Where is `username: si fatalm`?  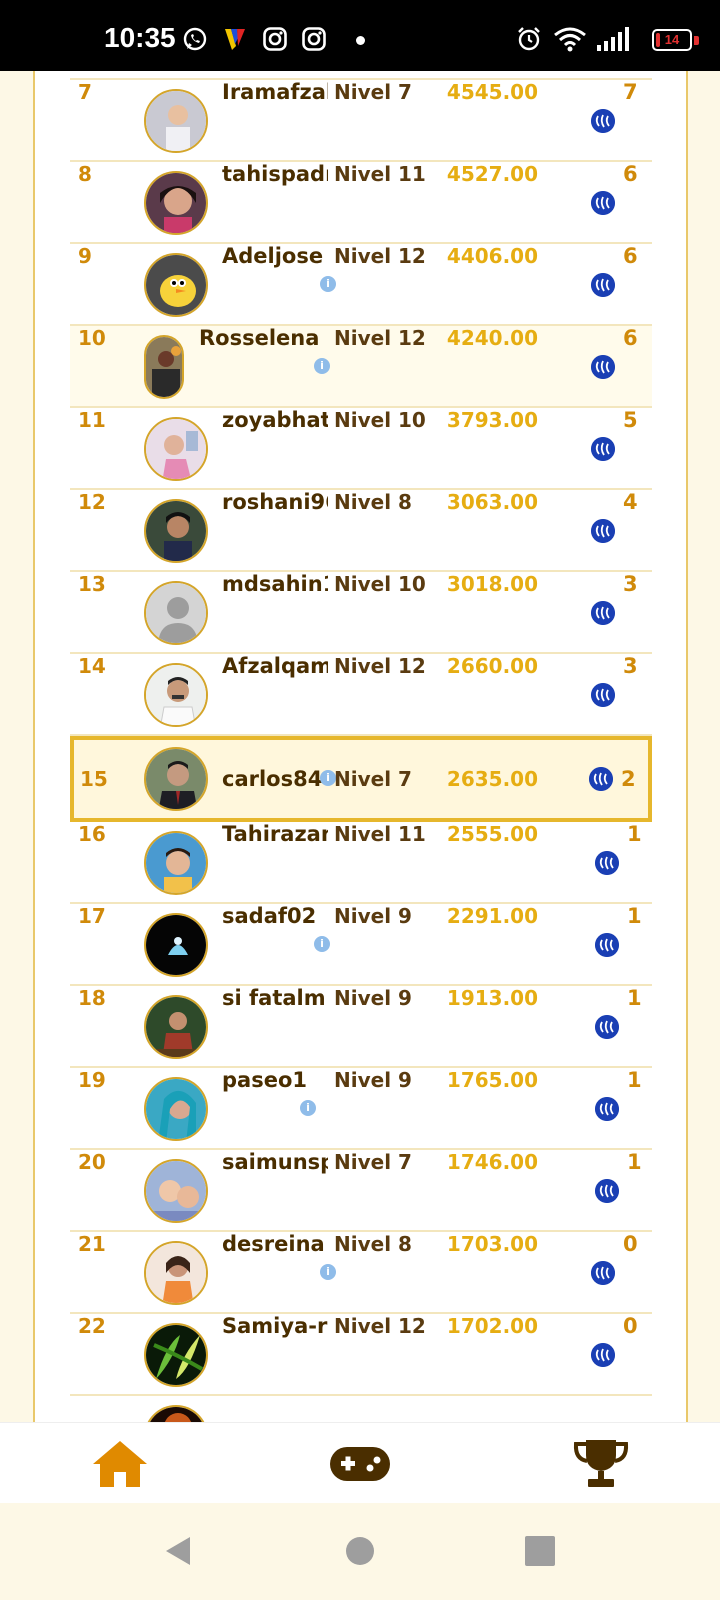 username: si fatalm is located at coordinates (275, 998).